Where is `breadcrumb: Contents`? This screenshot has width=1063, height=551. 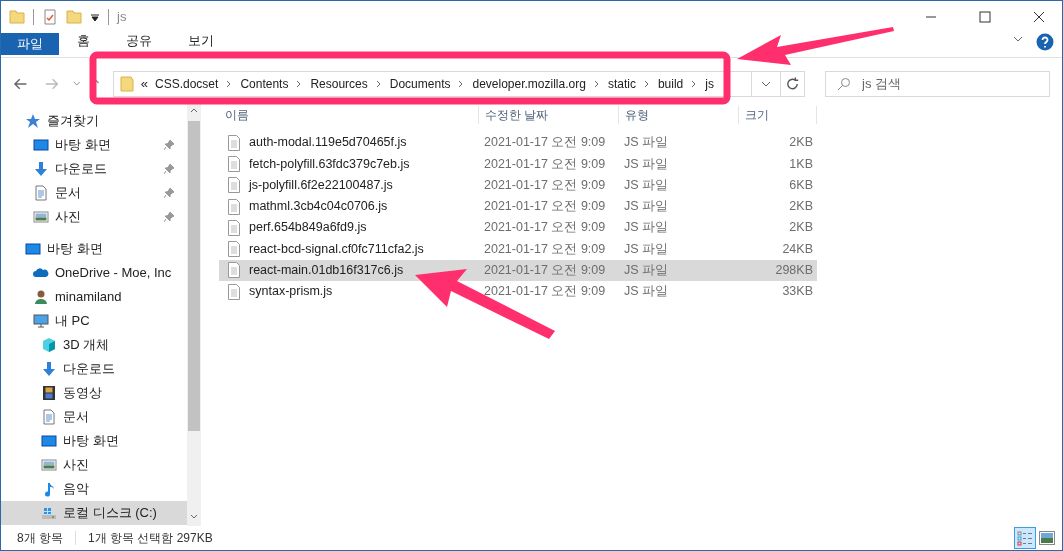
breadcrumb: Contents is located at coordinates (264, 83).